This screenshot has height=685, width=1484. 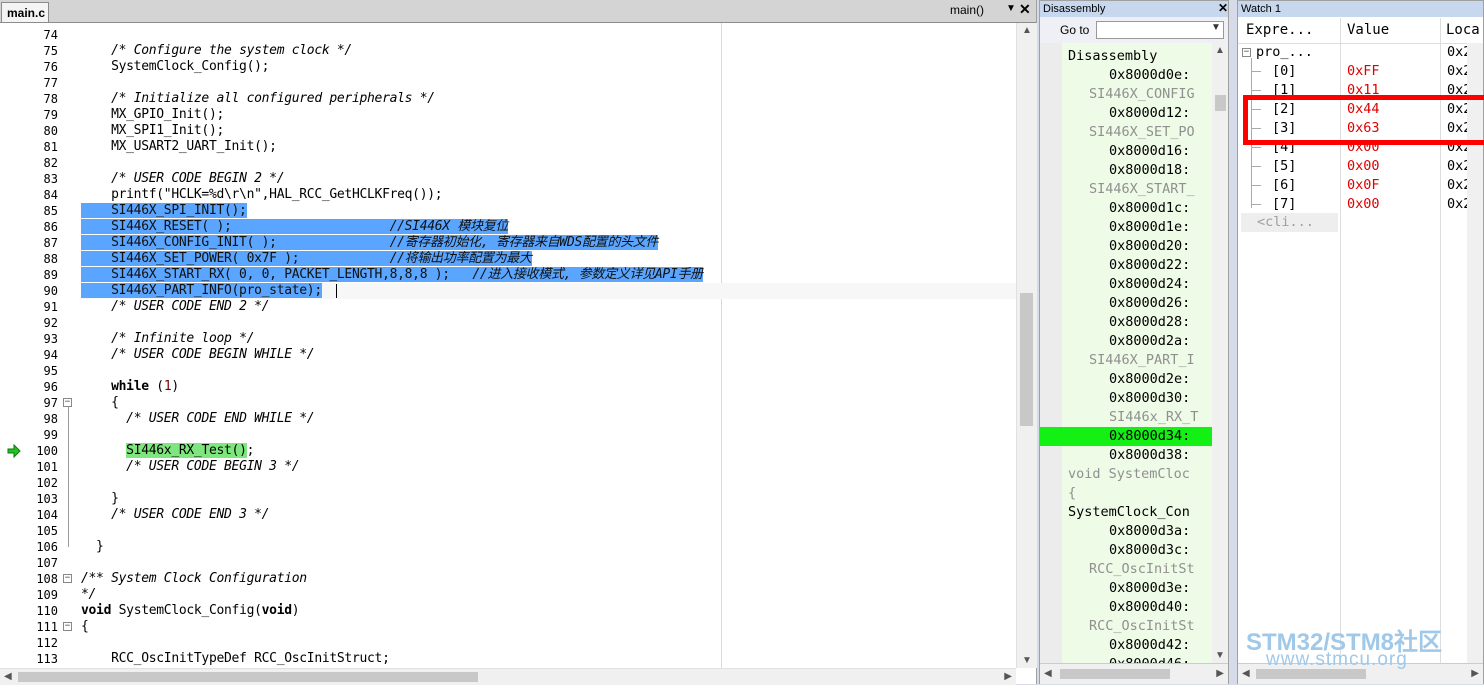 I want to click on goto-input, so click(x=1160, y=30).